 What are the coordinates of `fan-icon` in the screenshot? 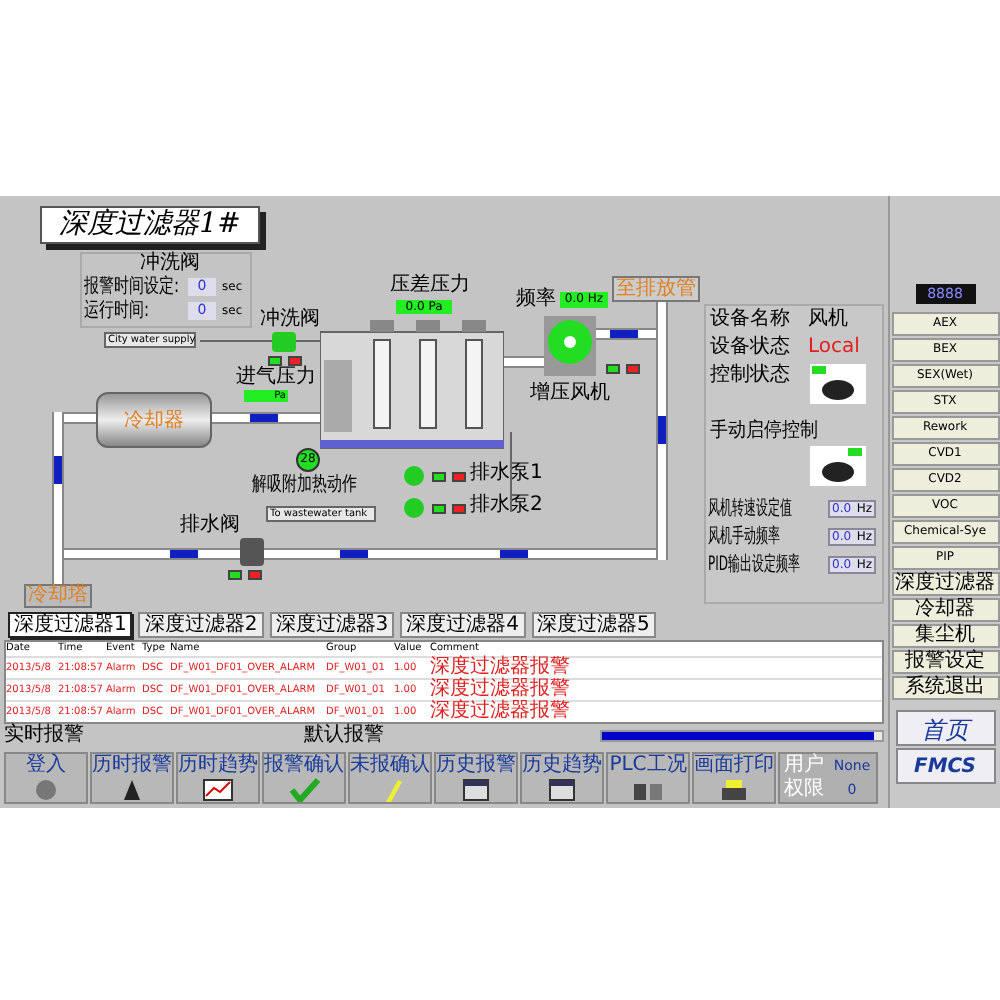 It's located at (570, 346).